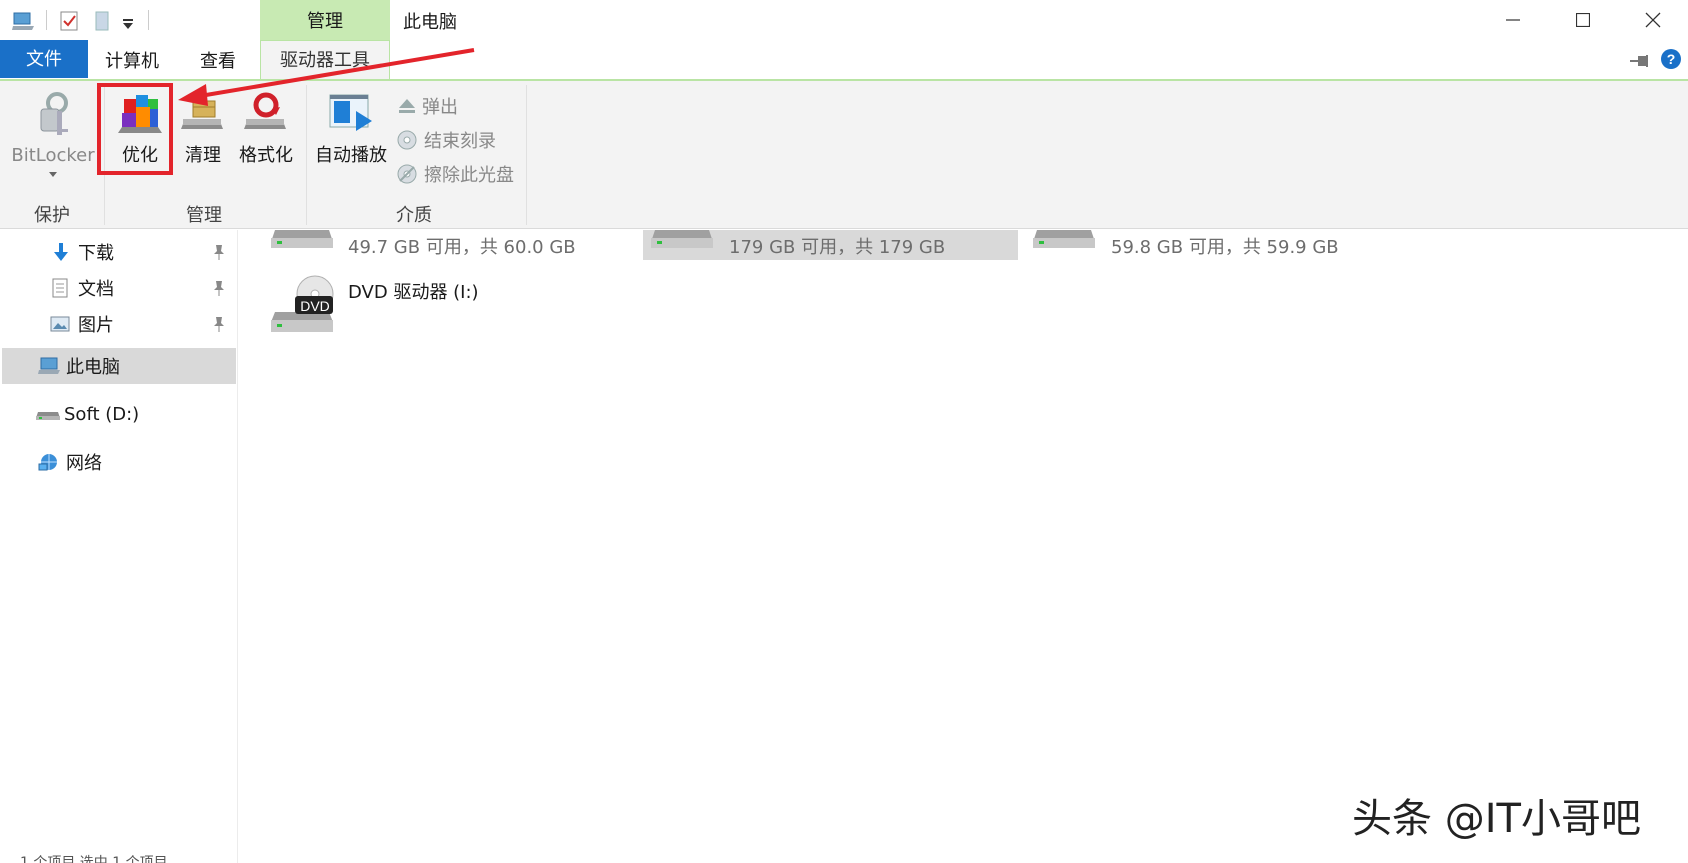 The height and width of the screenshot is (863, 1688). What do you see at coordinates (1640, 62) in the screenshot?
I see `pin-ribbon-icon` at bounding box center [1640, 62].